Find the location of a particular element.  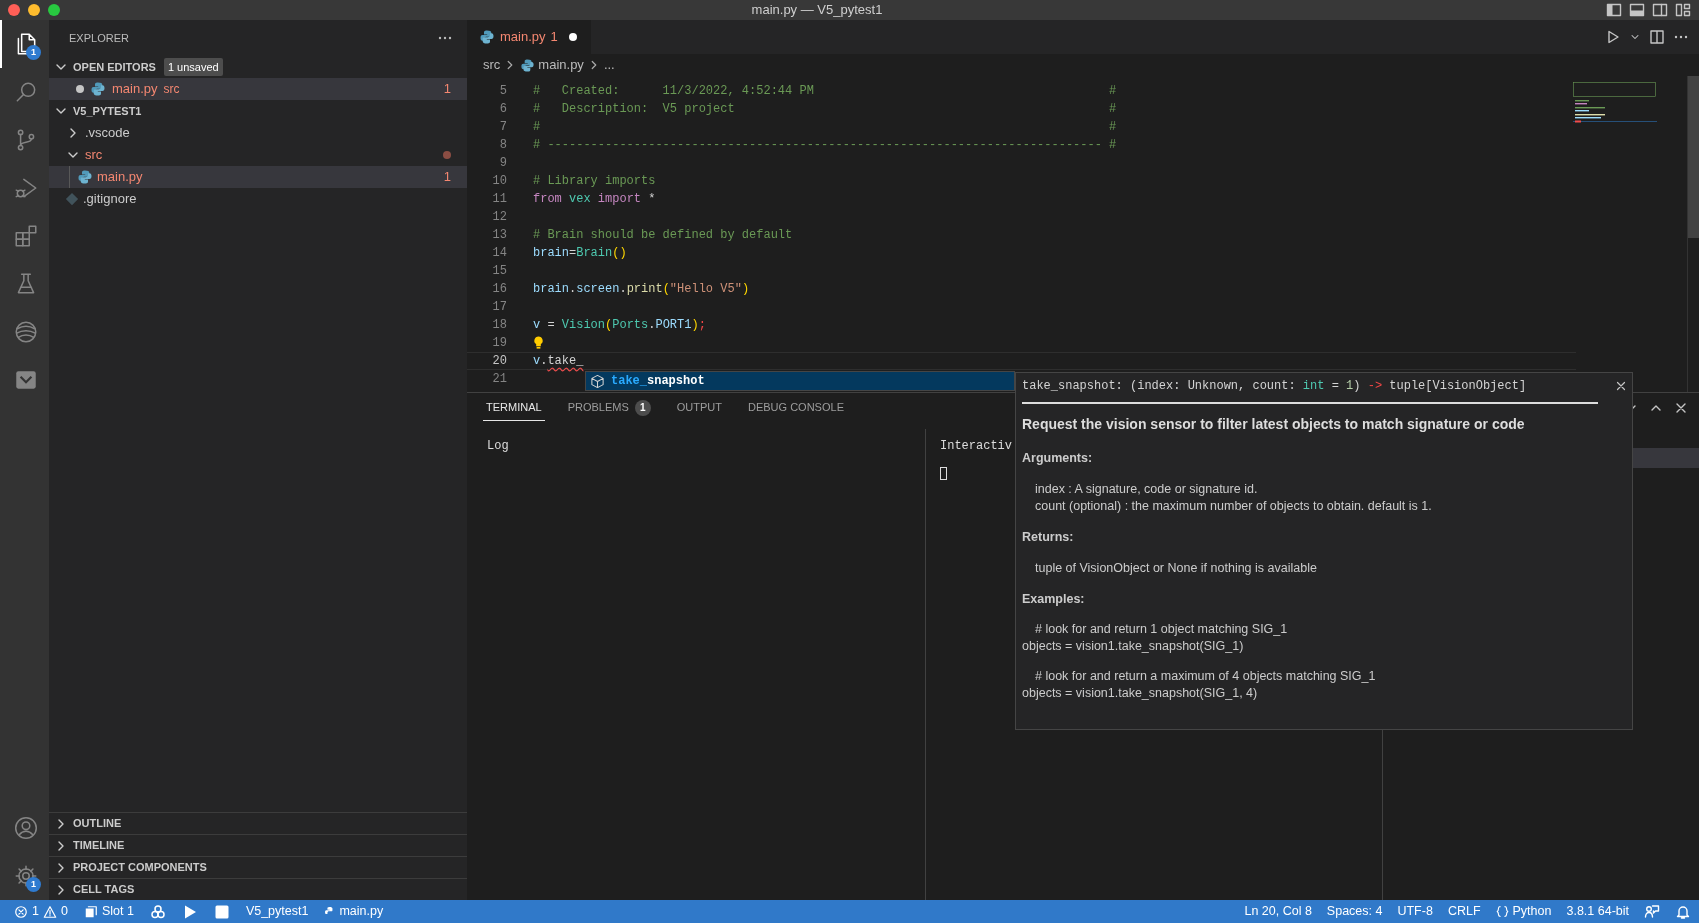

status-item: CRLF is located at coordinates (1464, 911).